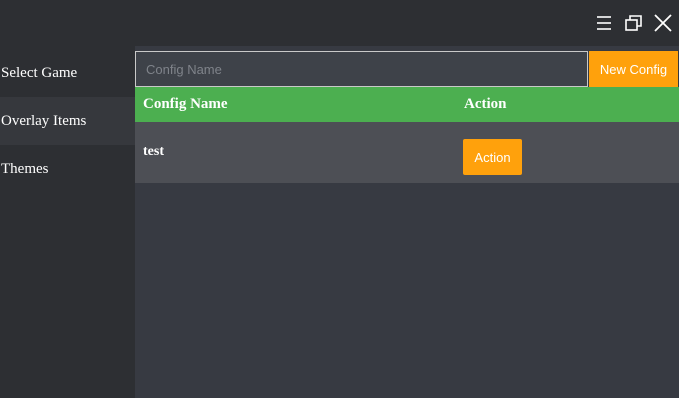  I want to click on column-header-config-name: Config Name, so click(185, 104).